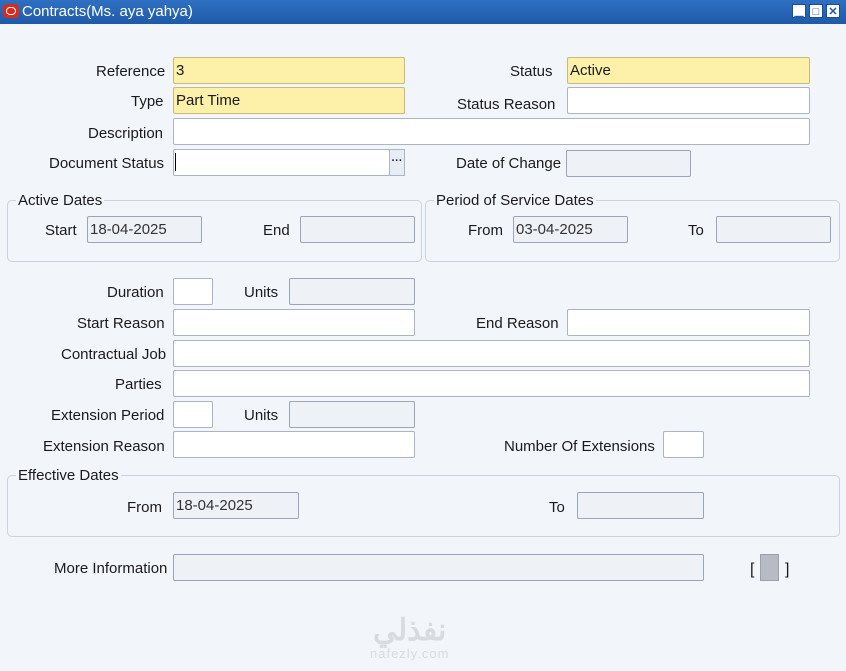 Image resolution: width=846 pixels, height=671 pixels. Describe the element at coordinates (423, 12) in the screenshot. I see `window-titlebar: Contracts(Ms. aya yahya) ▁ □ ✕` at that location.